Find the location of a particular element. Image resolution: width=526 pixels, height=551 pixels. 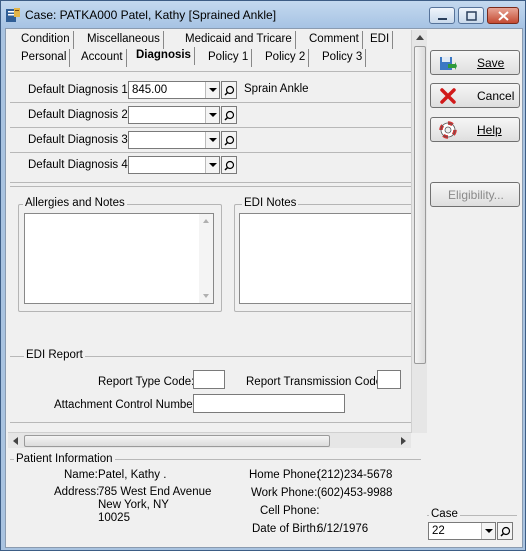

report-transmission-code-field is located at coordinates (389, 379).